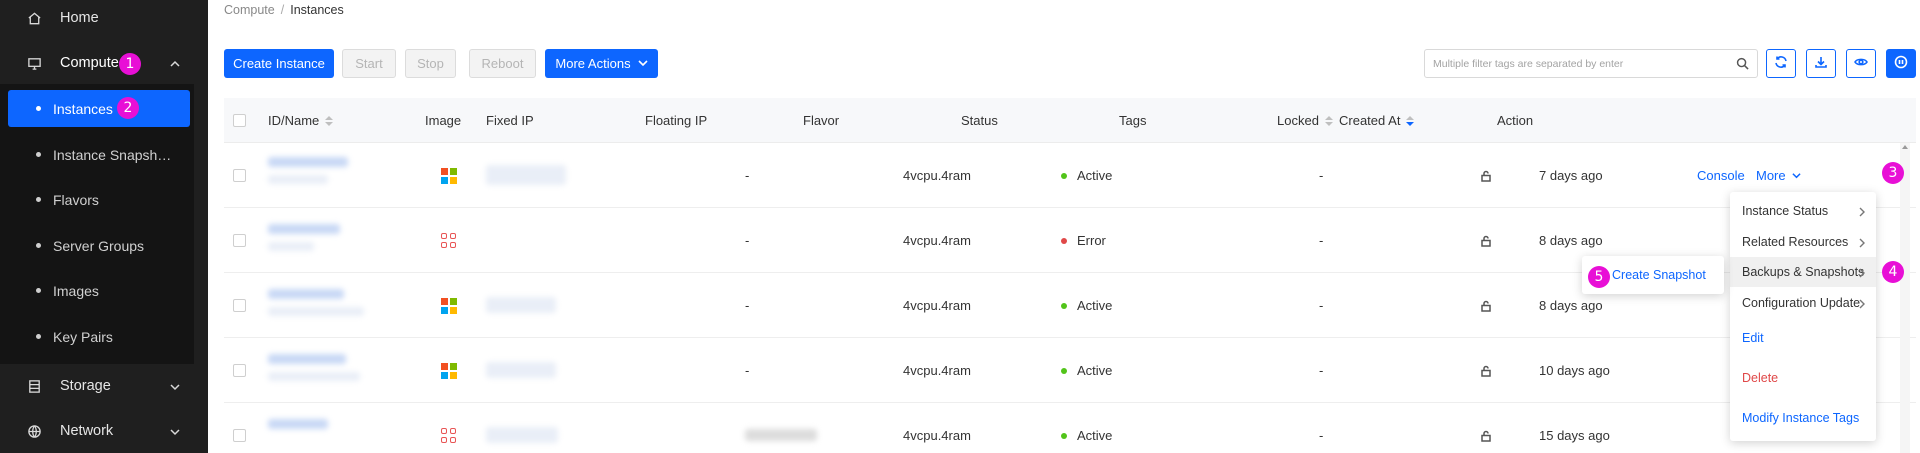 The image size is (1920, 453). What do you see at coordinates (1377, 120) in the screenshot?
I see `column-created-at: Created At` at bounding box center [1377, 120].